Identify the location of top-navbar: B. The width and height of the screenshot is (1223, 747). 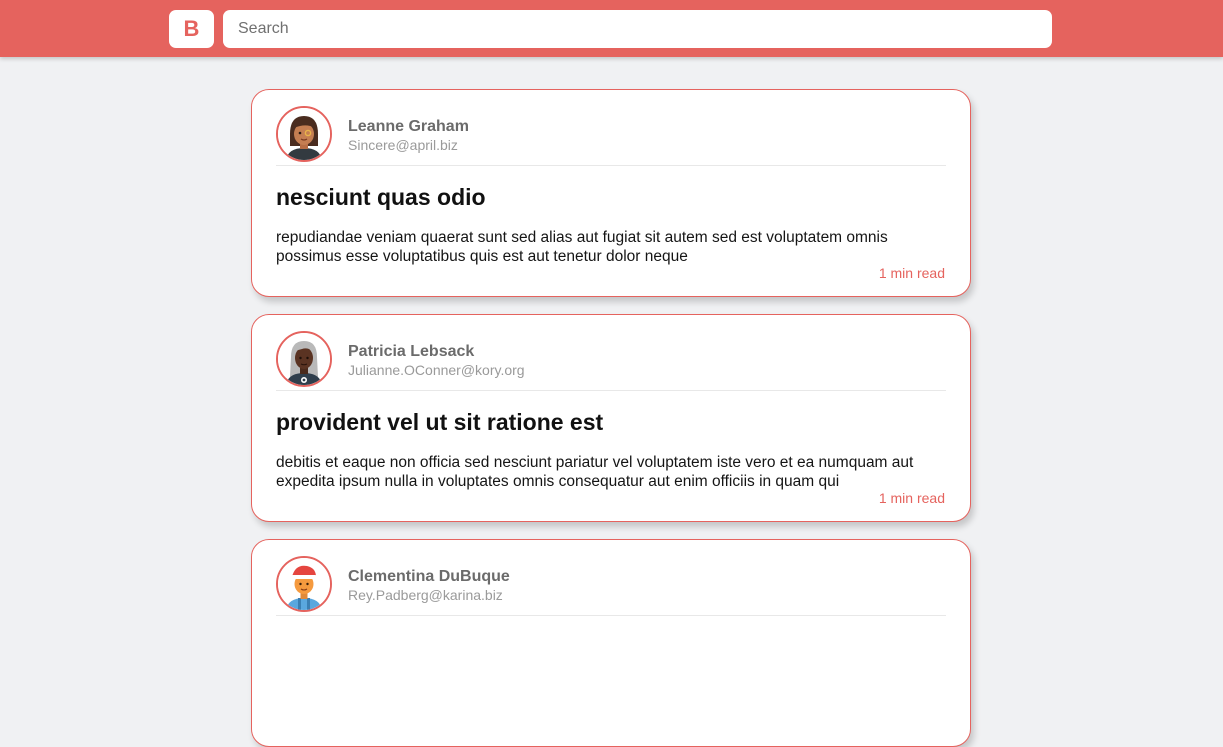
(611, 28).